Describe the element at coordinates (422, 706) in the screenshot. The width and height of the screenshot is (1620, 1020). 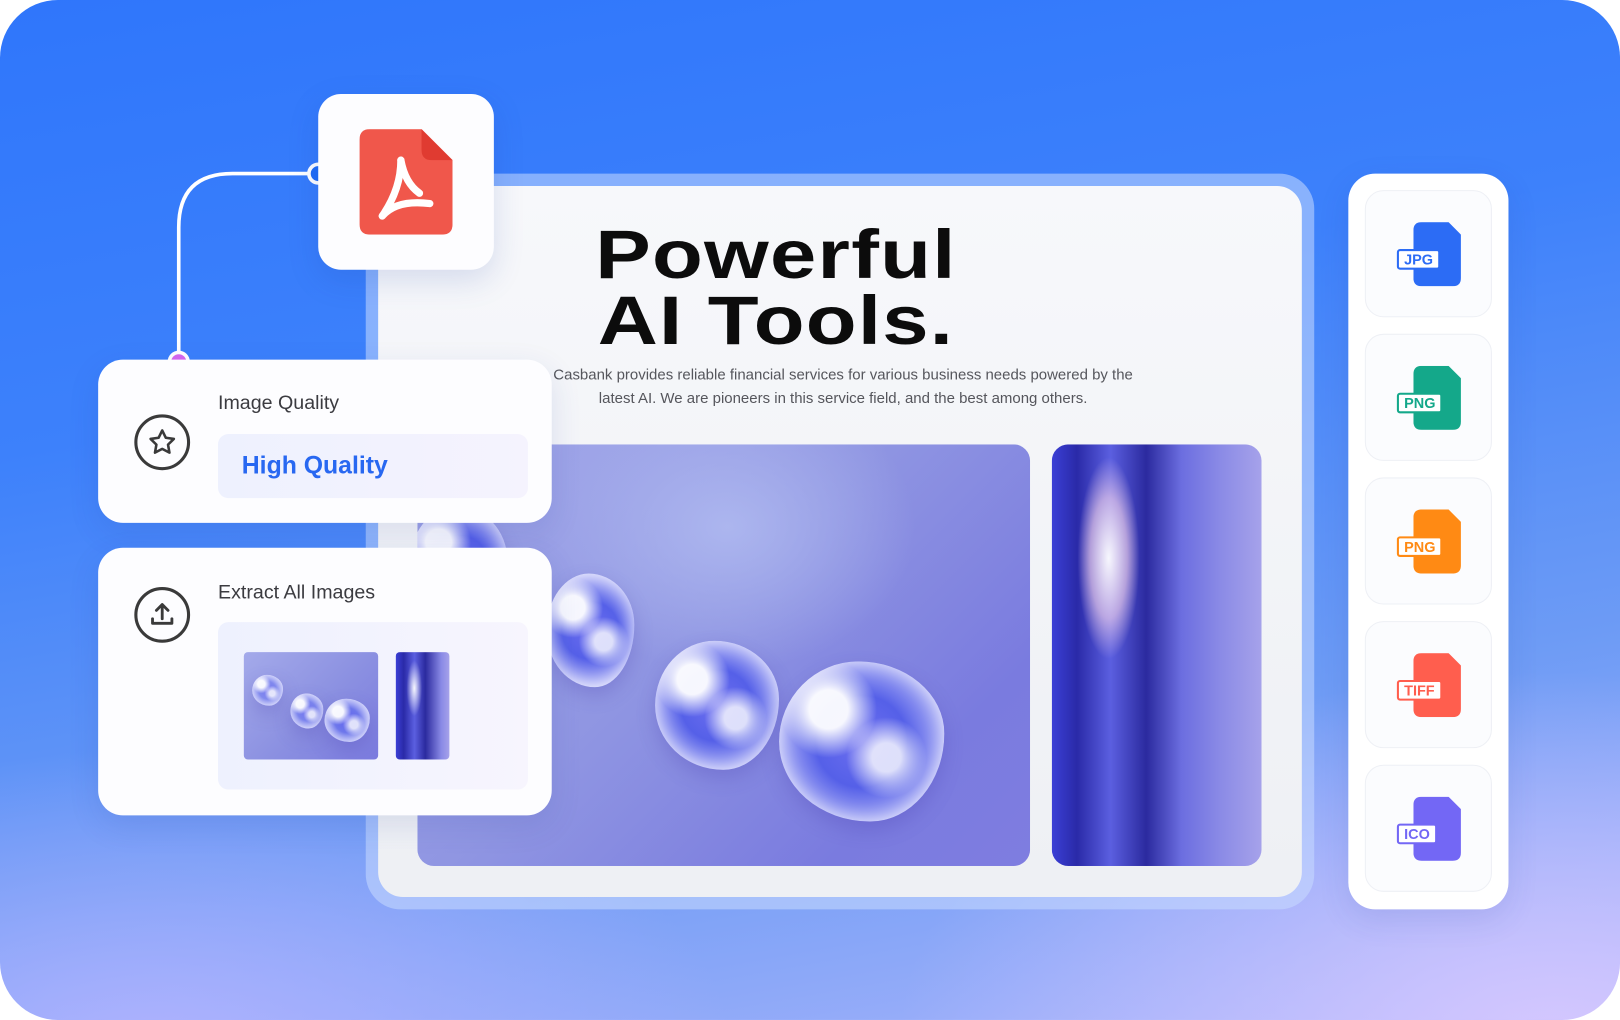
I see `extracted-thumbnail-abstract` at that location.